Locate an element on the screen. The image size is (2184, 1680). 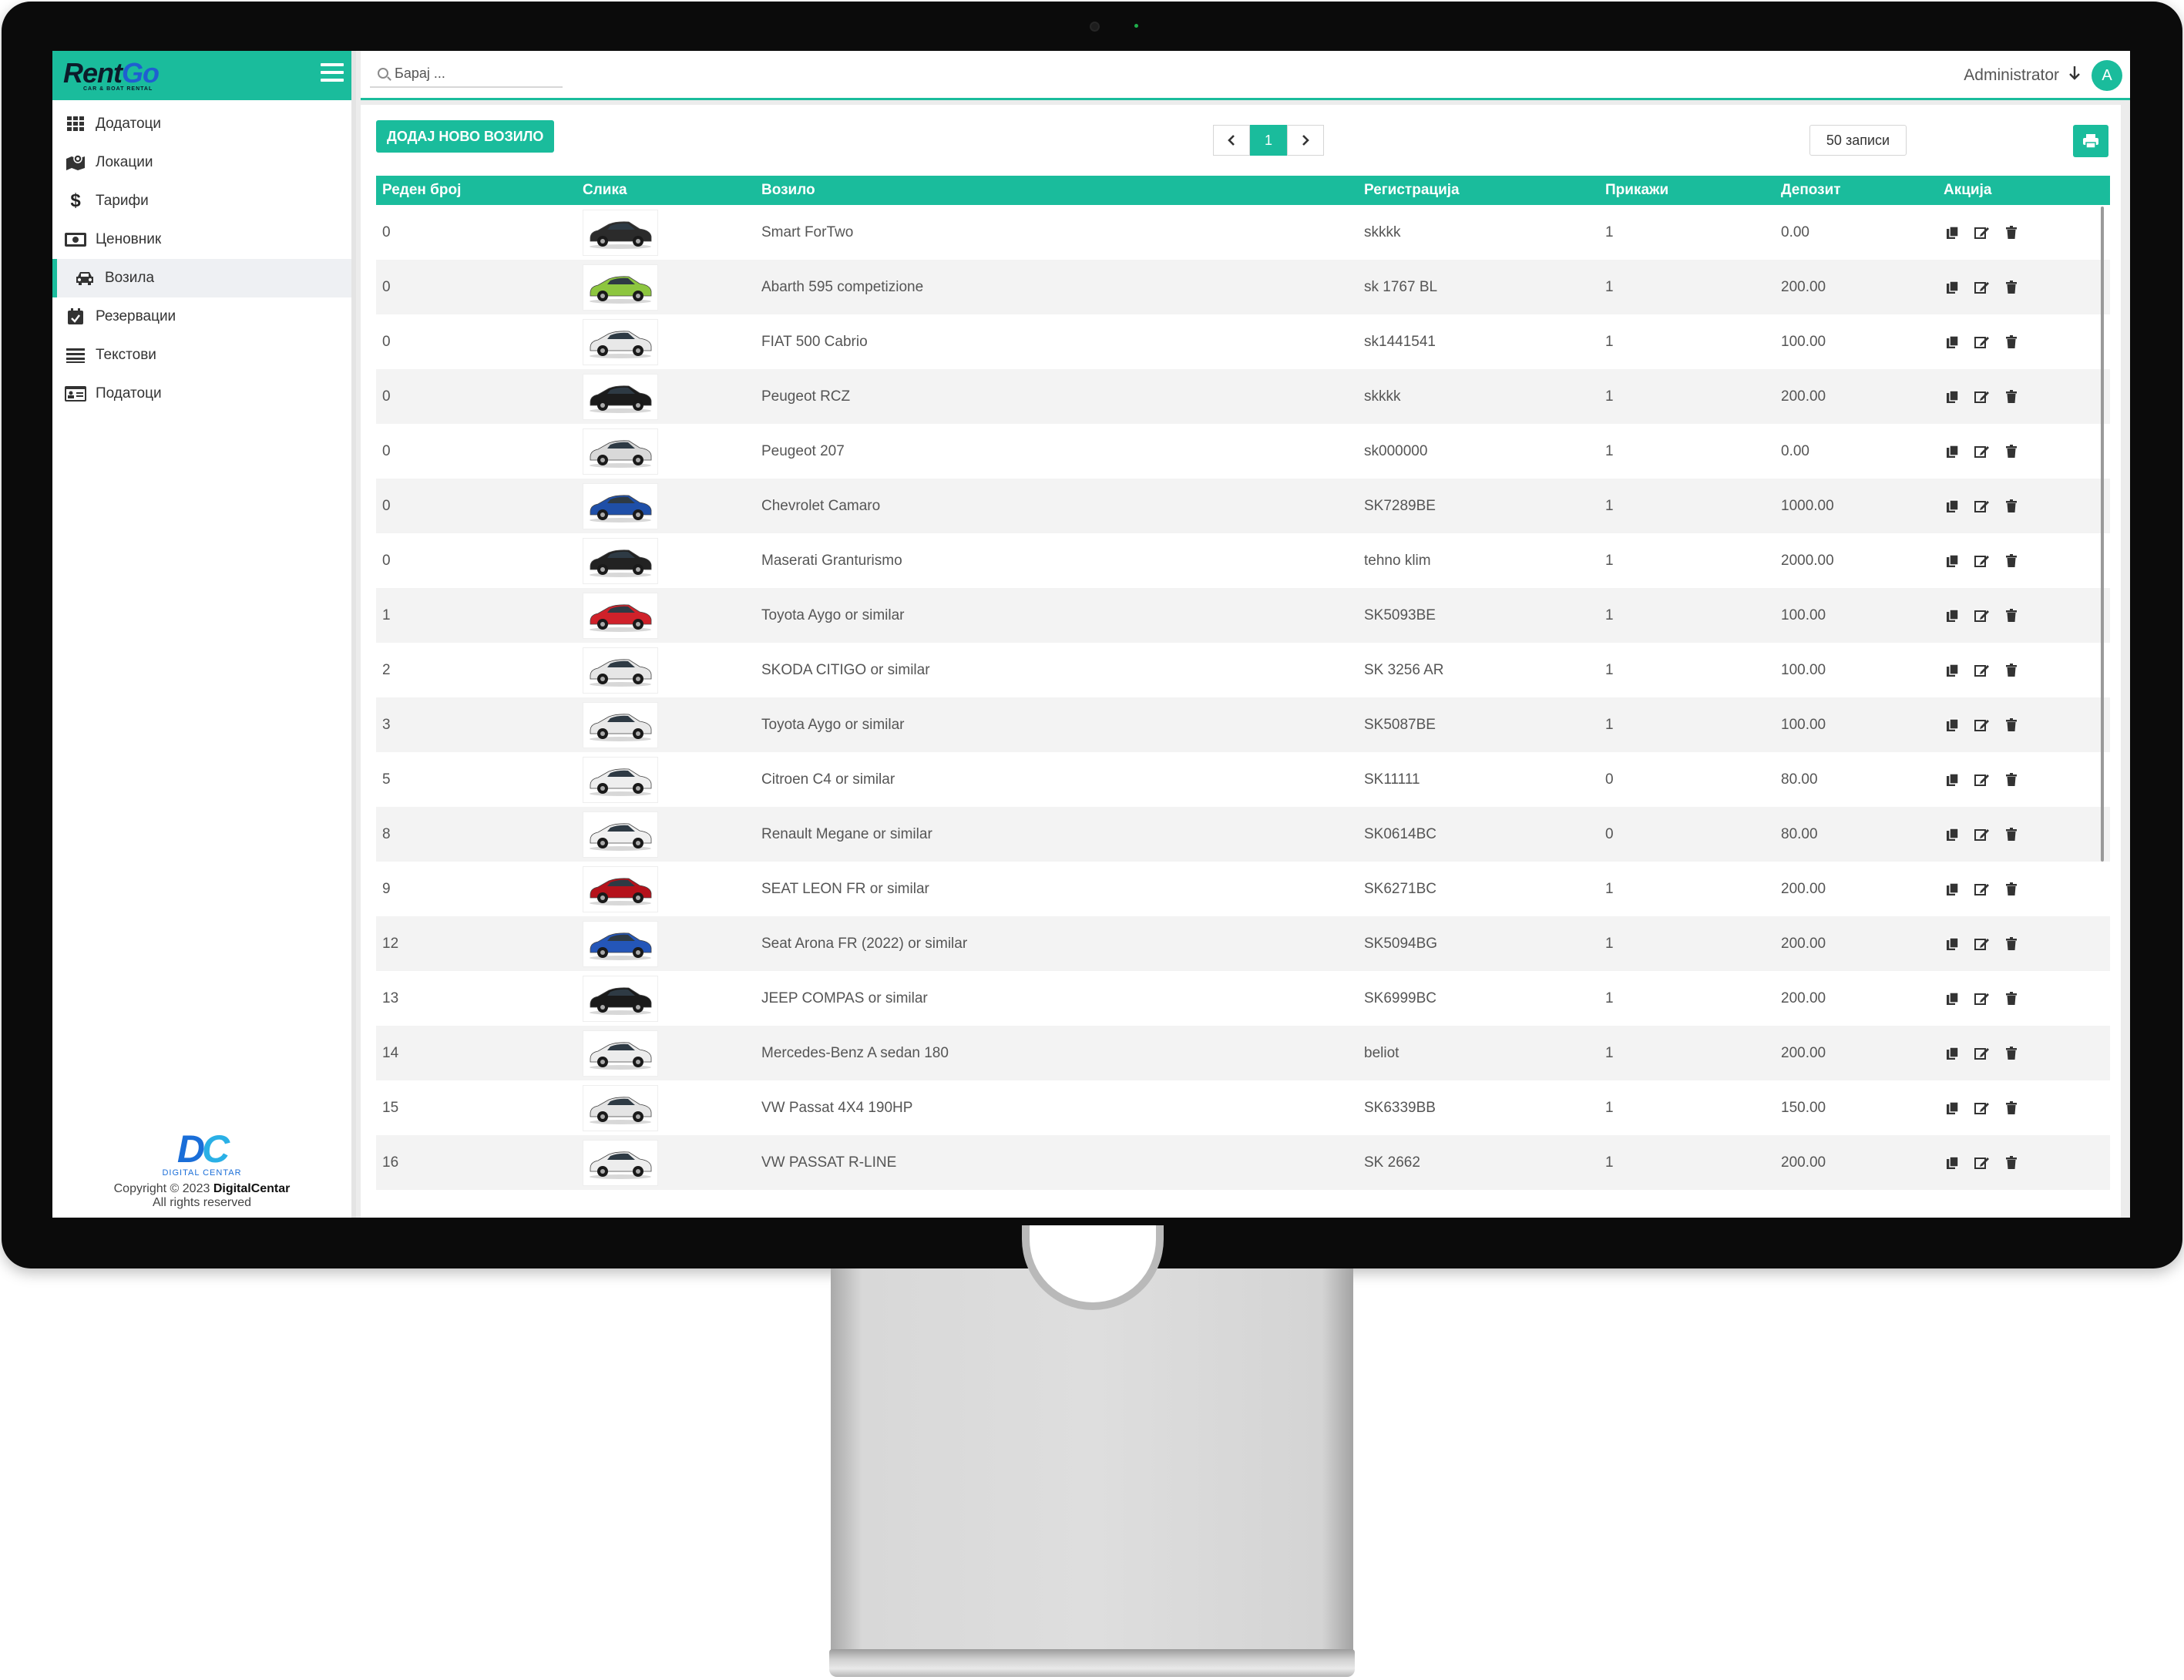
column-header: Акција is located at coordinates (2024, 191).